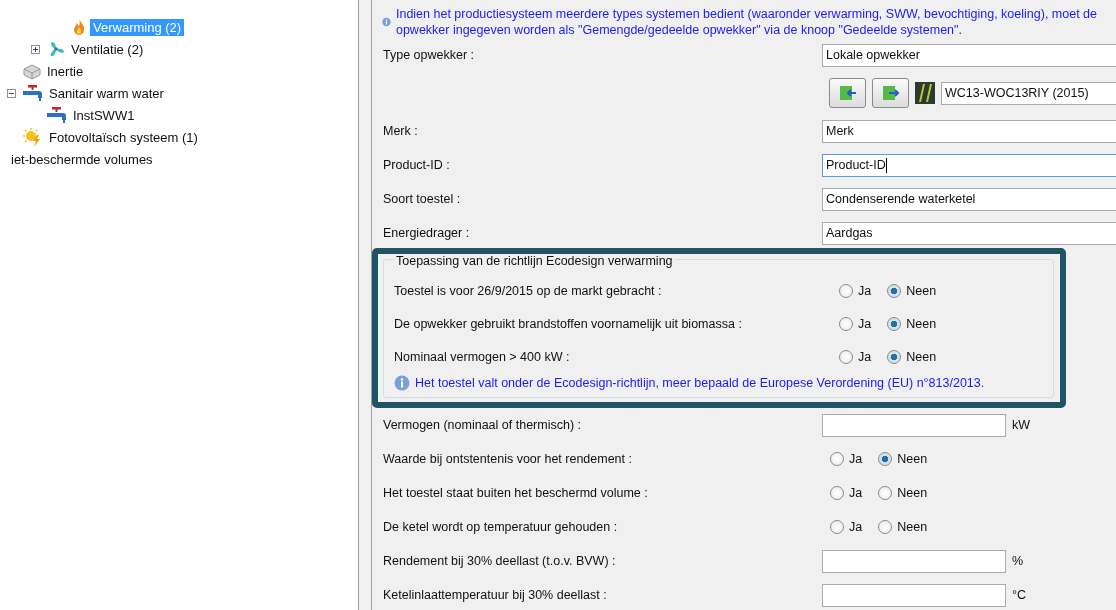  Describe the element at coordinates (11, 93) in the screenshot. I see `collapse-icon` at that location.